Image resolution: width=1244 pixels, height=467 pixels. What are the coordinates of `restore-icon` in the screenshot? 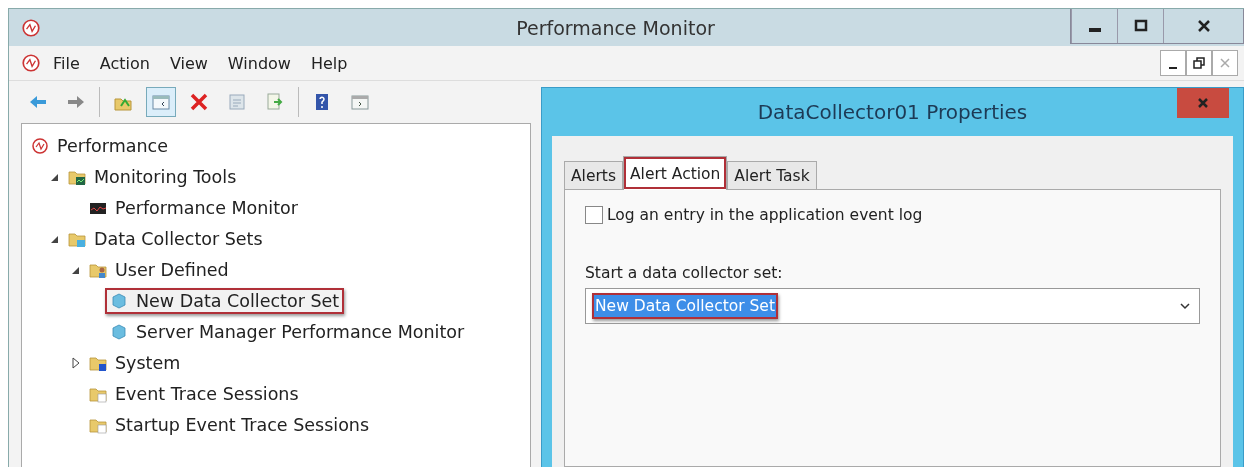 It's located at (1199, 63).